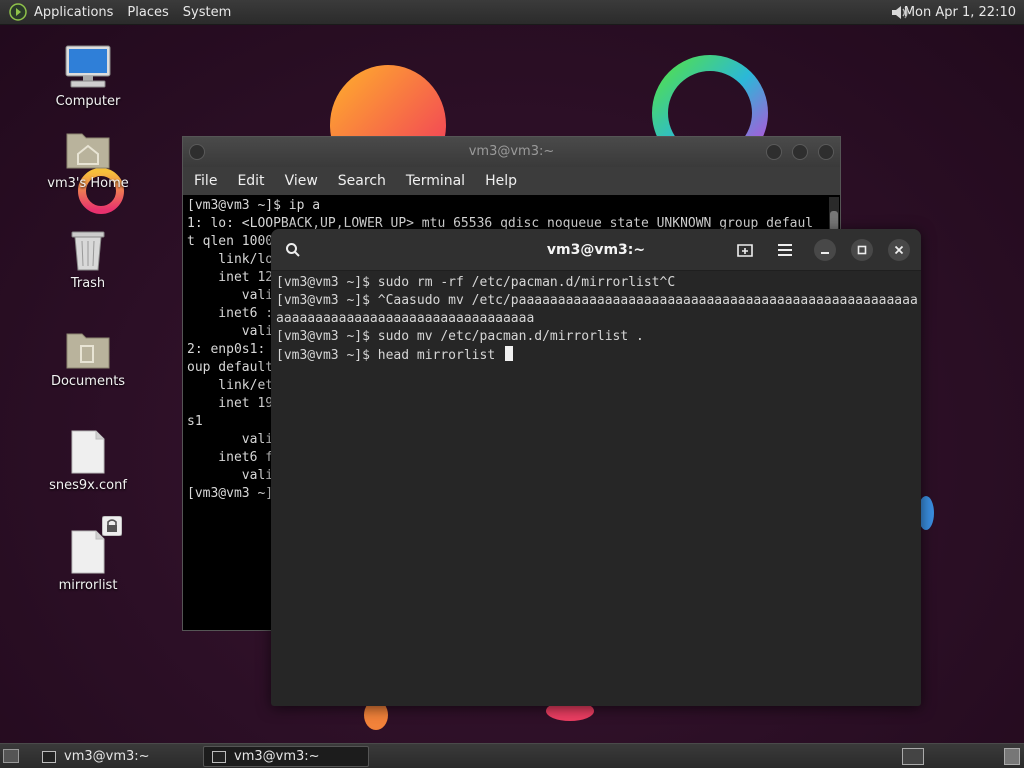 This screenshot has width=1024, height=768. I want to click on computer-icon, so click(88, 66).